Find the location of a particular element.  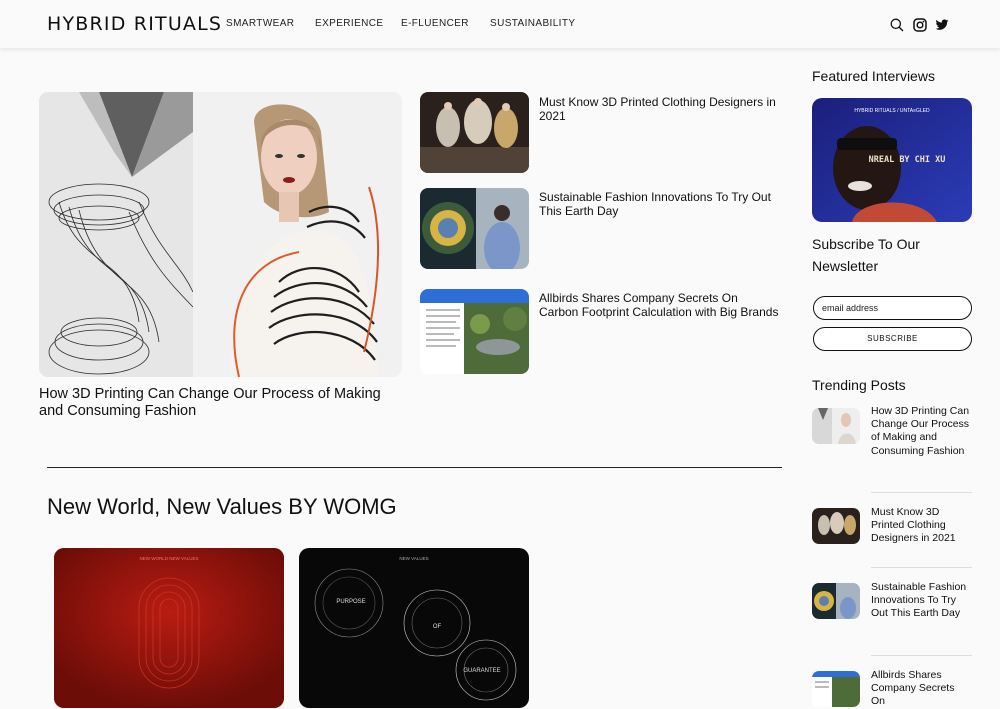

search-icon is located at coordinates (897, 25).